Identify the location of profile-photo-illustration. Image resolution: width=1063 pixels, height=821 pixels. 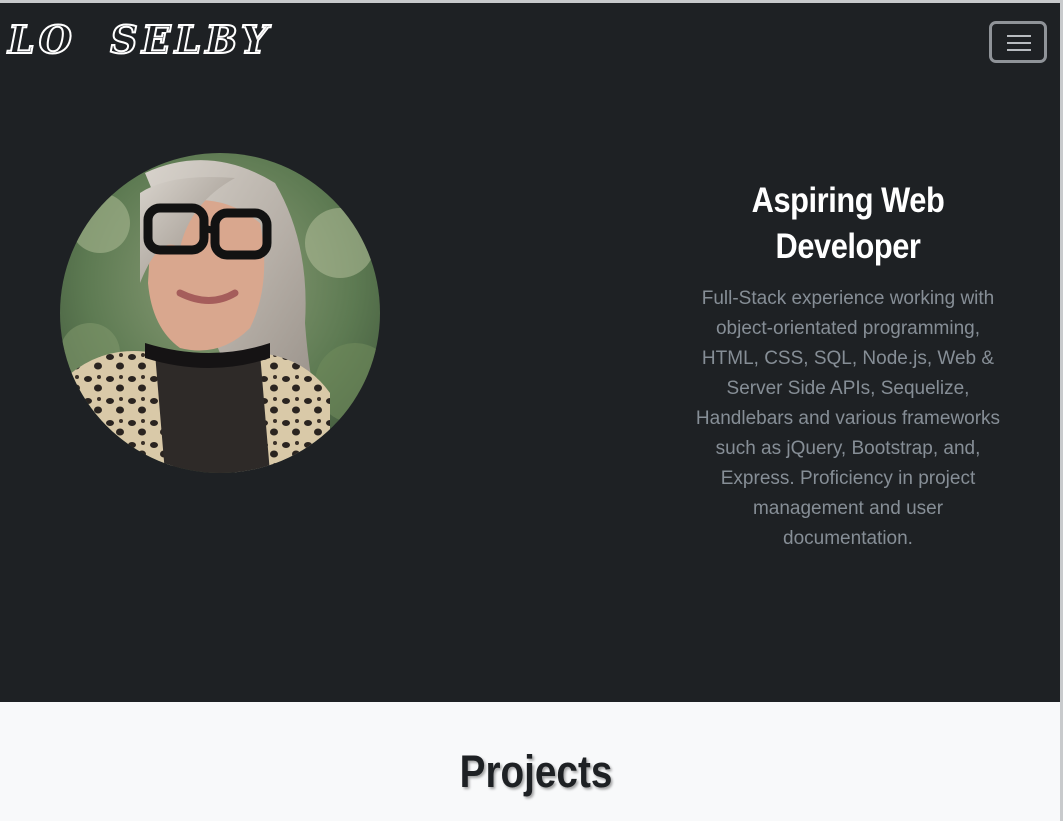
(220, 313).